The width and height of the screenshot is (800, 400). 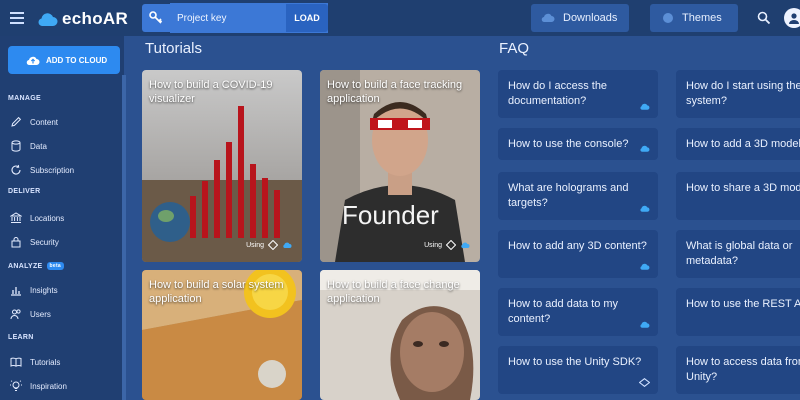 What do you see at coordinates (743, 144) in the screenshot?
I see `faq-question: How to add a 3D model?` at bounding box center [743, 144].